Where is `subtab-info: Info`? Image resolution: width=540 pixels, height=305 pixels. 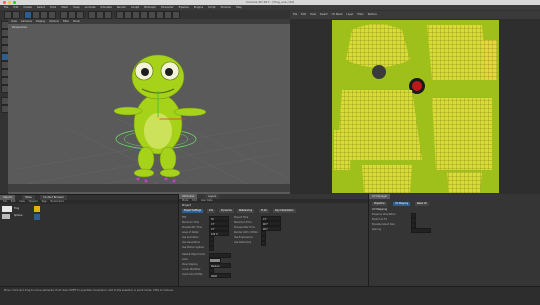 subtab-info: Info is located at coordinates (211, 211).